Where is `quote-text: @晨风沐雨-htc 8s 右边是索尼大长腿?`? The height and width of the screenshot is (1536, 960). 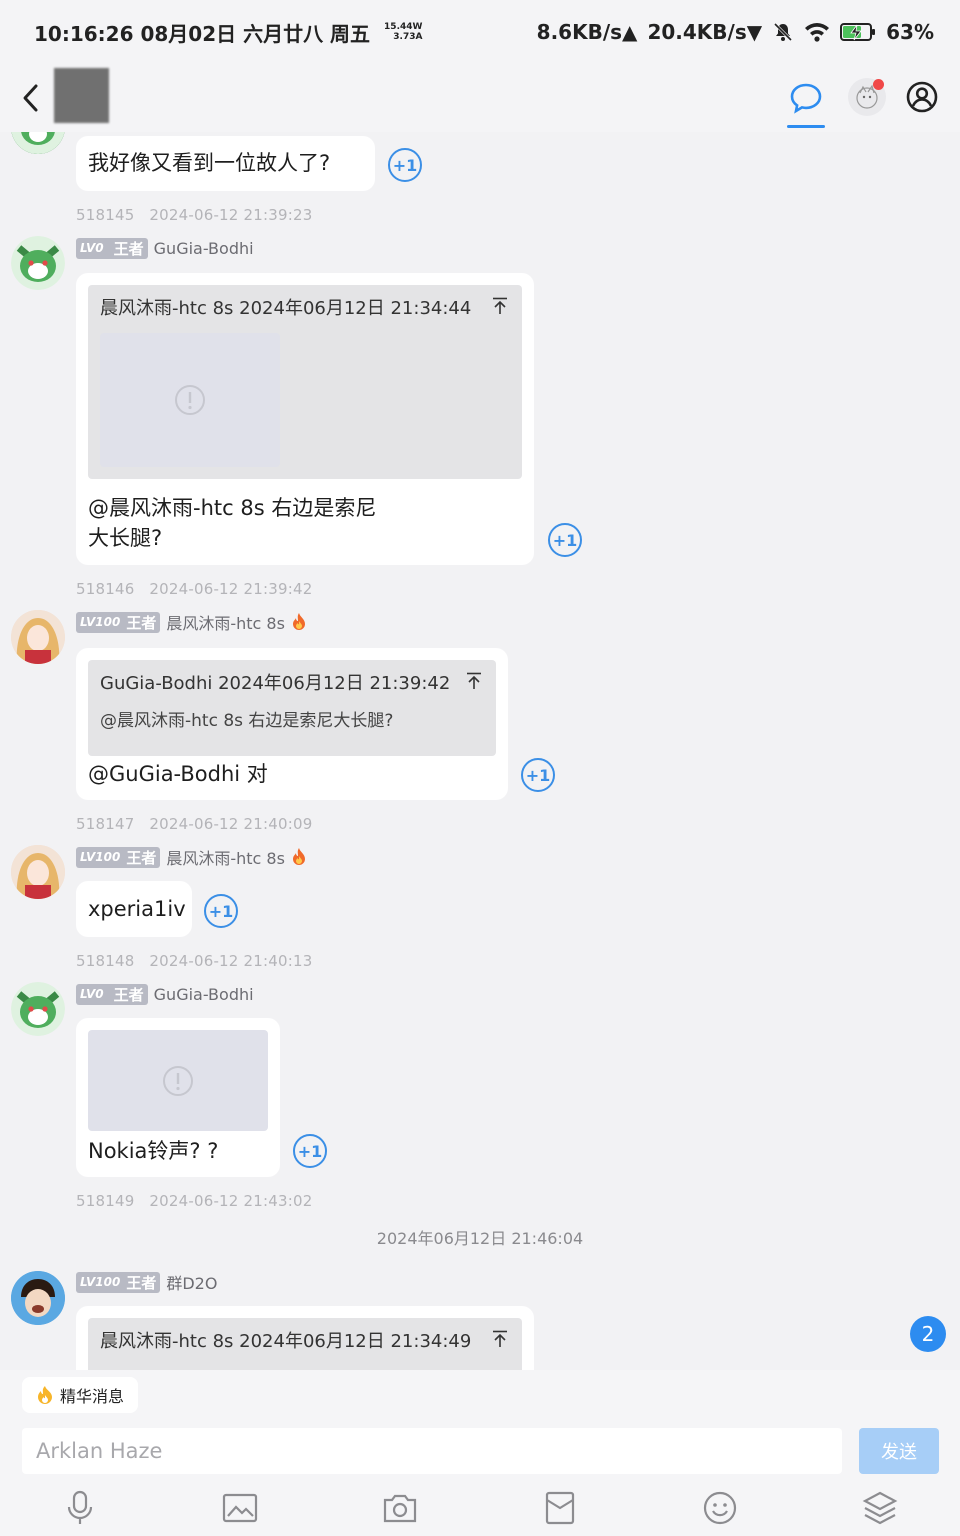
quote-text: @晨风沐雨-htc 8s 右边是索尼大长腿? is located at coordinates (247, 721).